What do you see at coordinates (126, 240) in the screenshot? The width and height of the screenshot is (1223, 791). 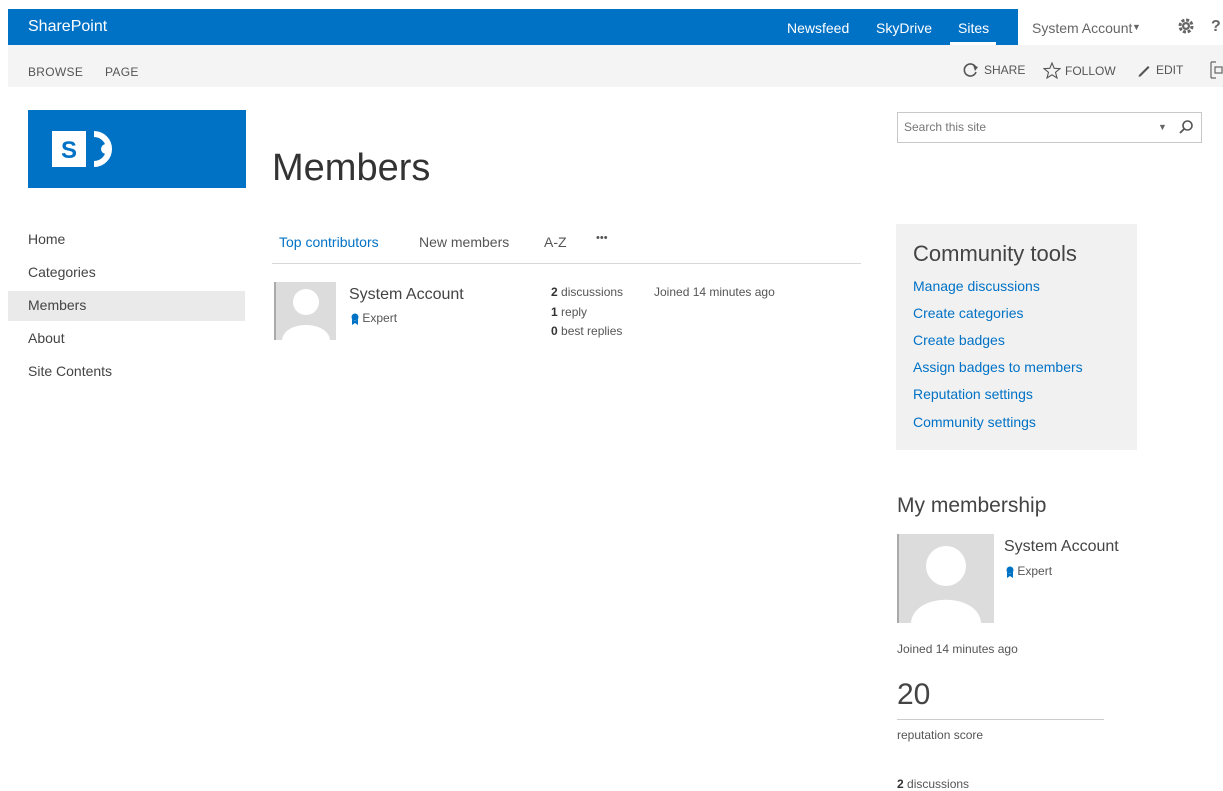 I see `nav-item-home: Home` at bounding box center [126, 240].